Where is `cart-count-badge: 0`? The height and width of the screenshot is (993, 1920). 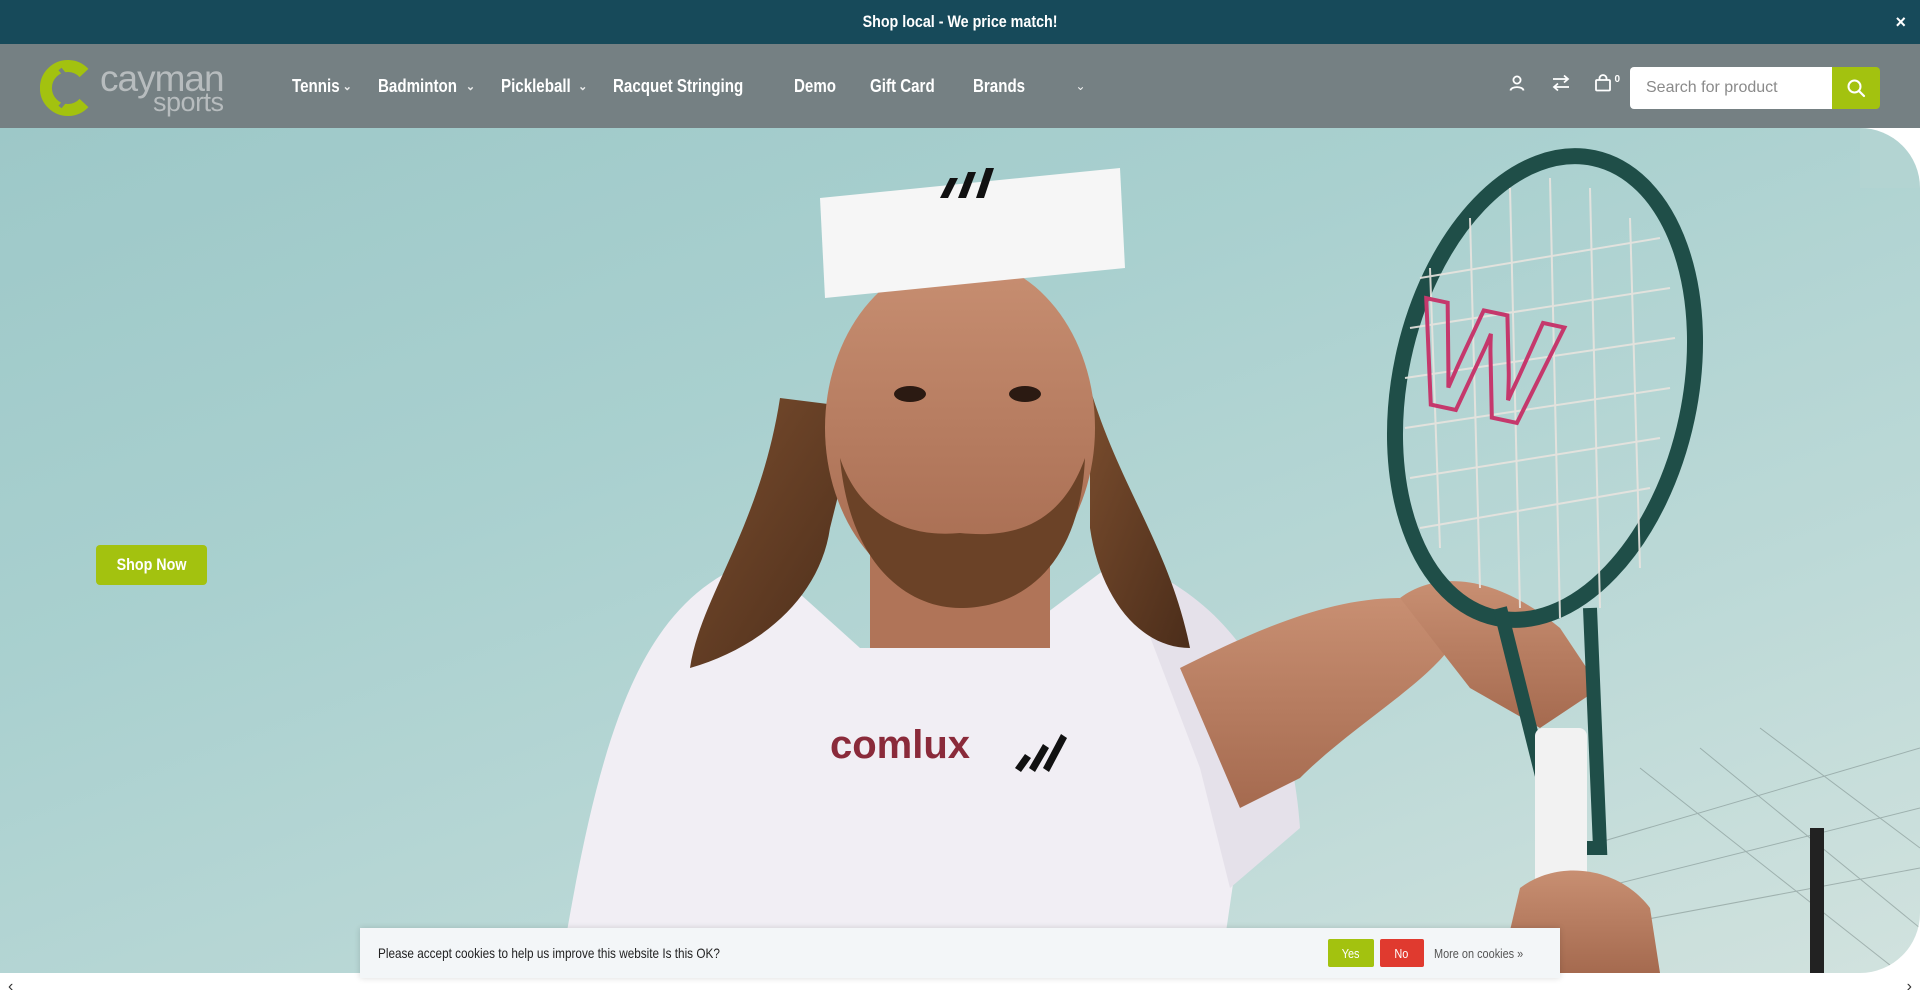 cart-count-badge: 0 is located at coordinates (1617, 79).